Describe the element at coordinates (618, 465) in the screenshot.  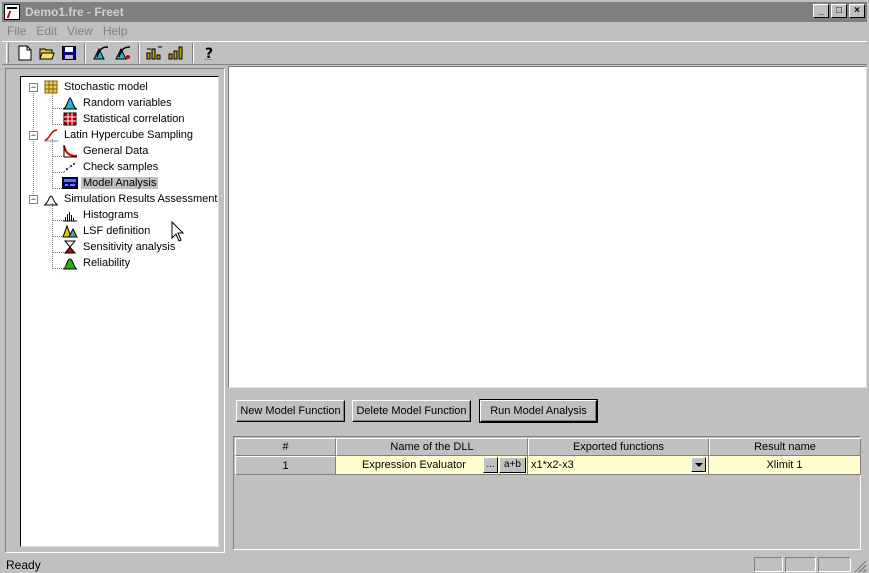
I see `exported-function-dropdown: x1*x2-x3` at that location.